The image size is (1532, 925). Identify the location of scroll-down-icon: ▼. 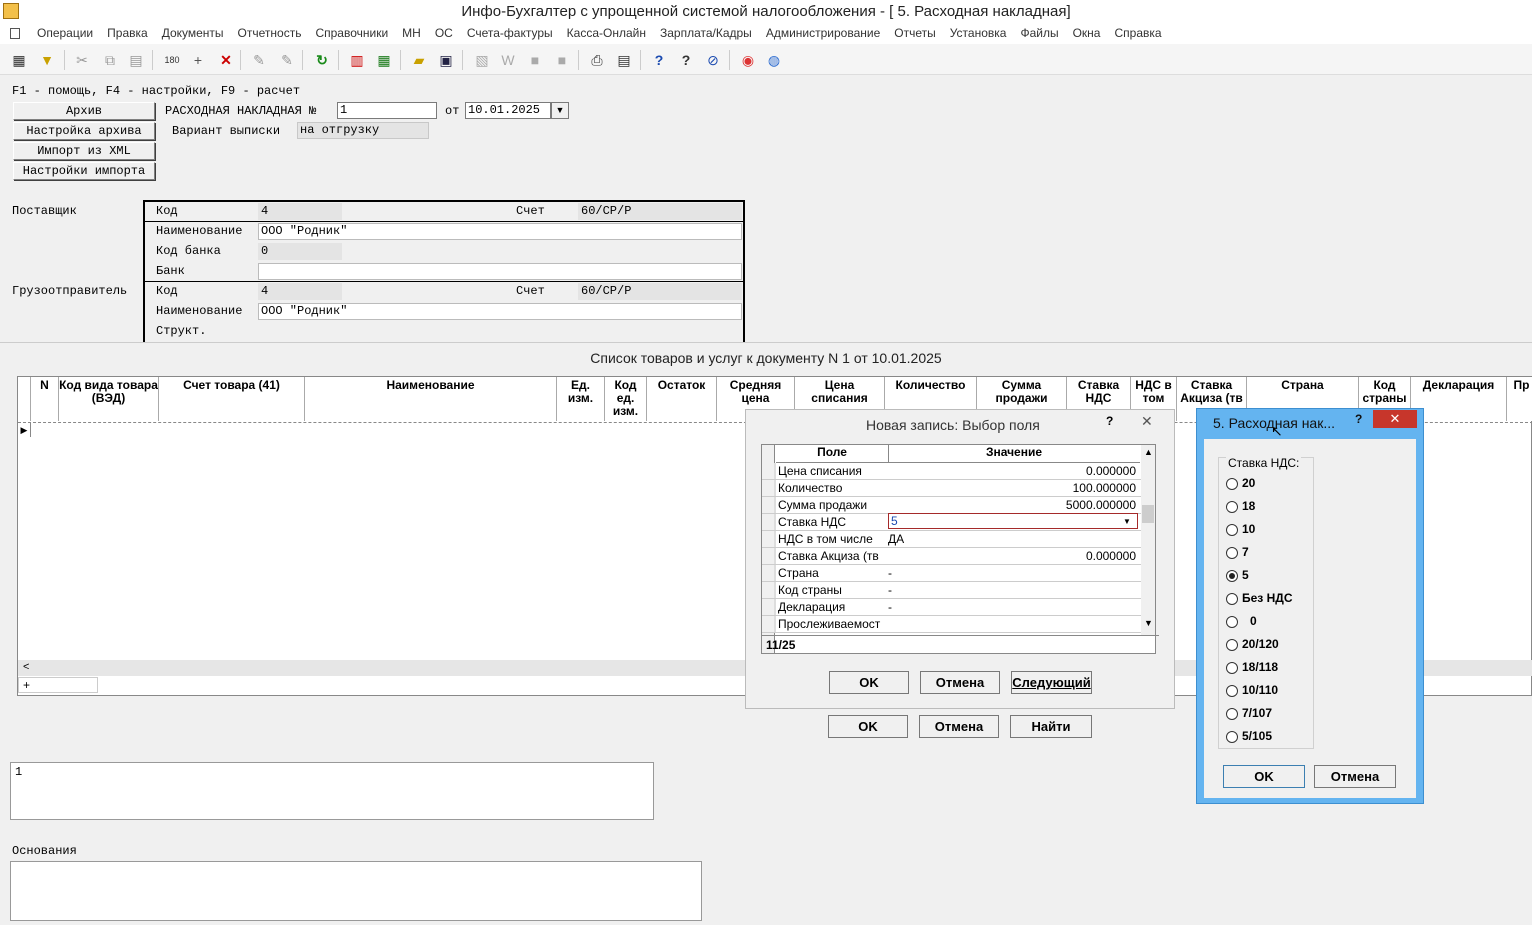
(1148, 623).